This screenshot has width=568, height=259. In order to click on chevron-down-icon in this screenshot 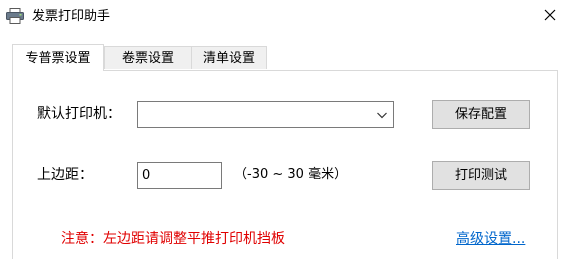, I will do `click(382, 114)`.